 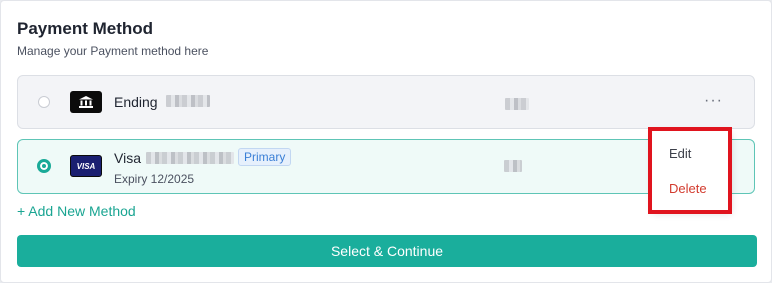 What do you see at coordinates (265, 157) in the screenshot?
I see `primary-badge: Primary` at bounding box center [265, 157].